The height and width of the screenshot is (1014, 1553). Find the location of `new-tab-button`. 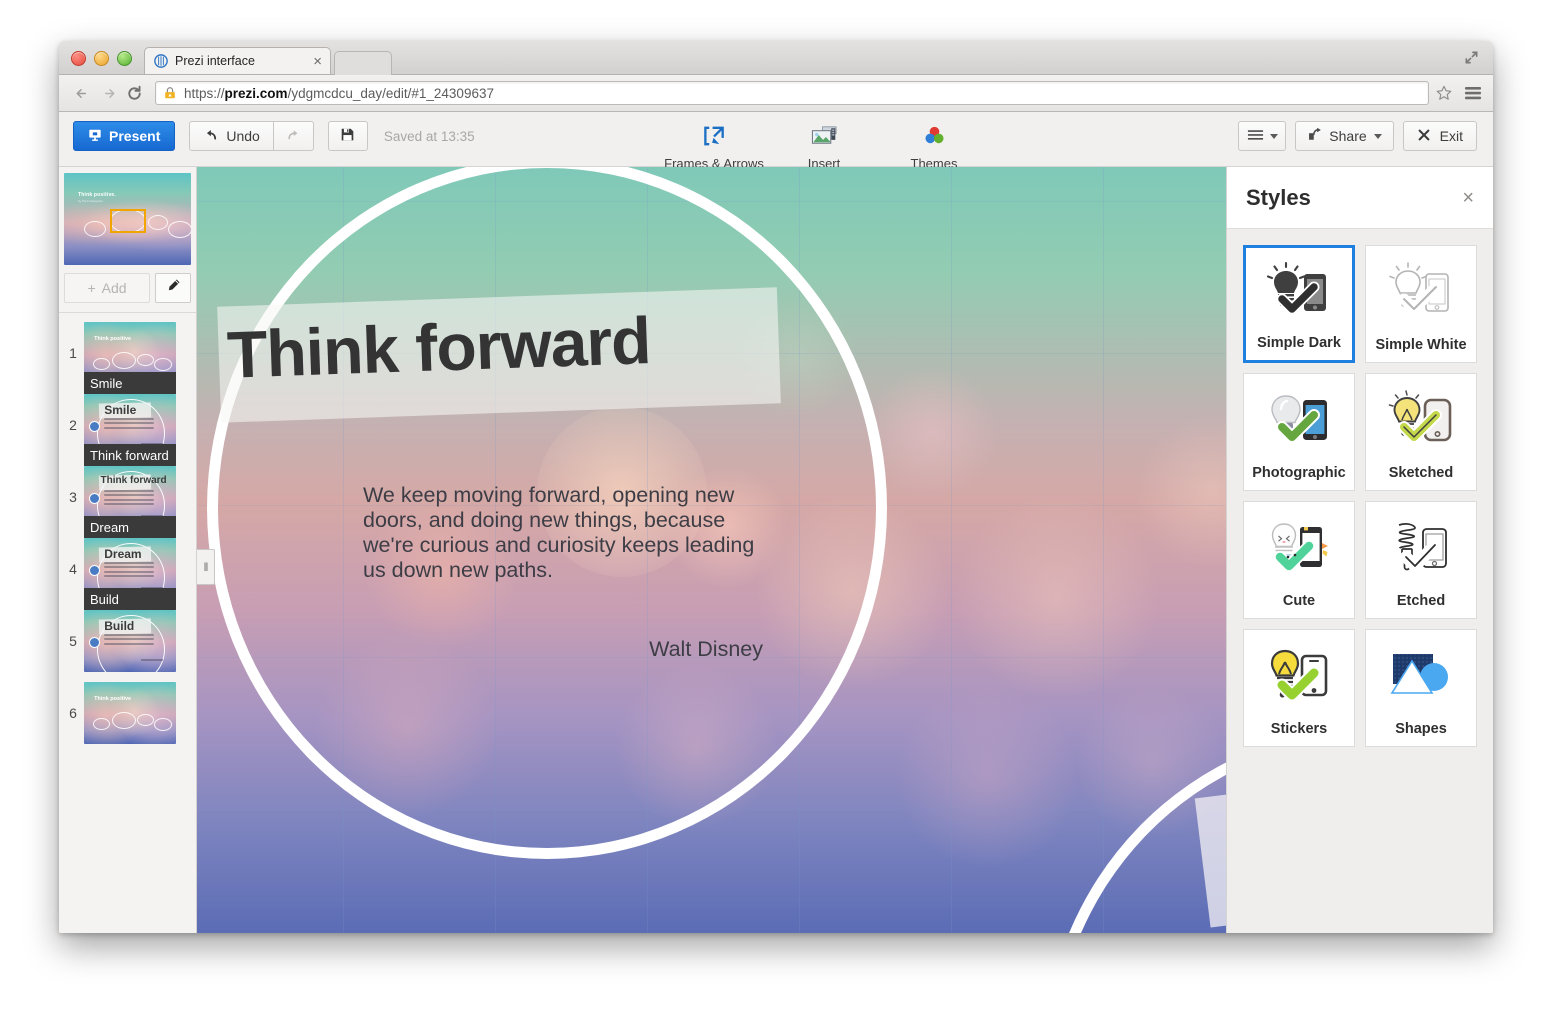

new-tab-button is located at coordinates (363, 63).